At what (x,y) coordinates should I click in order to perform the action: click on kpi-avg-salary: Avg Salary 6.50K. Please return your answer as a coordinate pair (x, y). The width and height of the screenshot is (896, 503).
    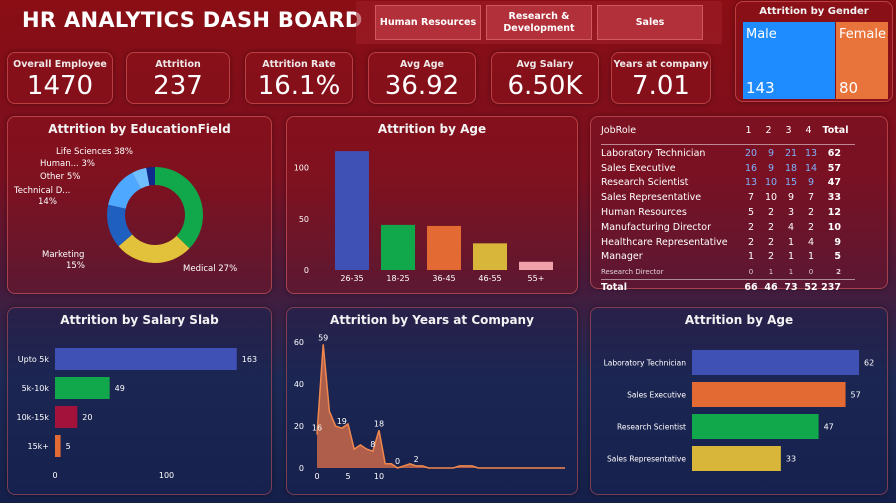
    Looking at the image, I should click on (545, 78).